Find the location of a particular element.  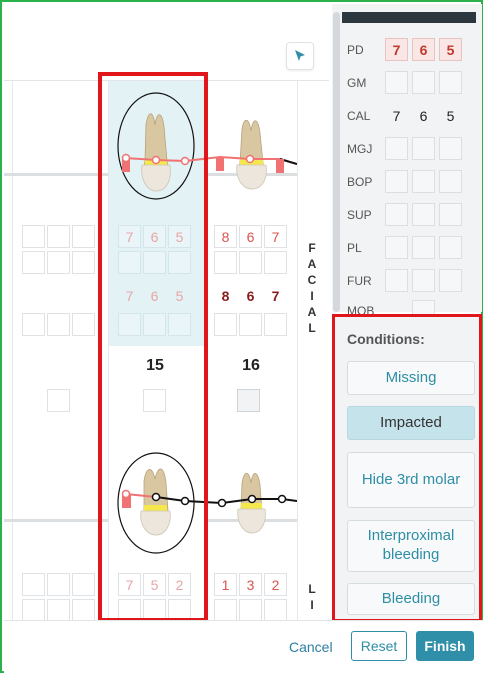

scrollbar is located at coordinates (336, 162).